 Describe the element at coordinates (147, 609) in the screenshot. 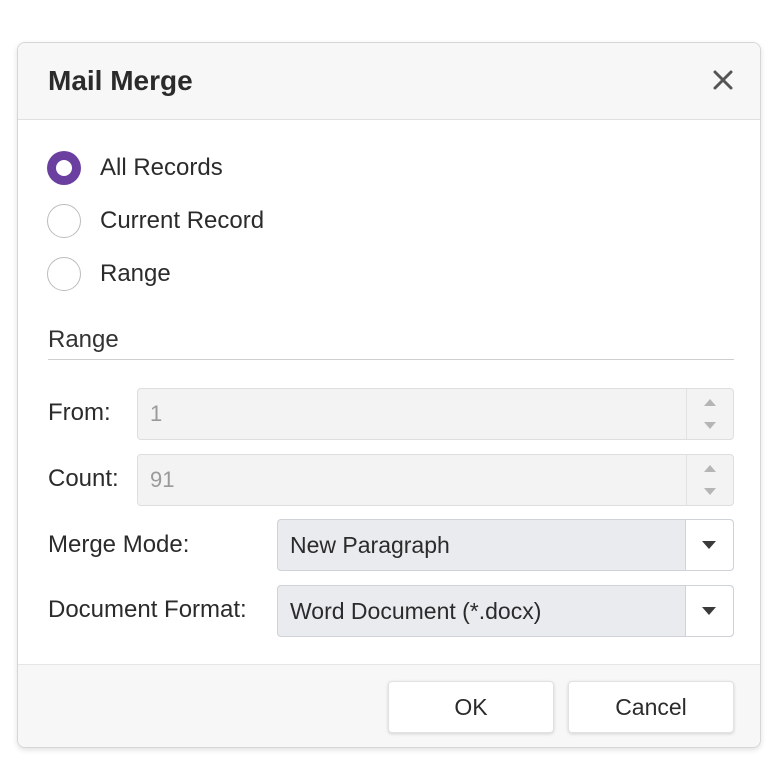

I see `document-format-label: Document Format:` at that location.